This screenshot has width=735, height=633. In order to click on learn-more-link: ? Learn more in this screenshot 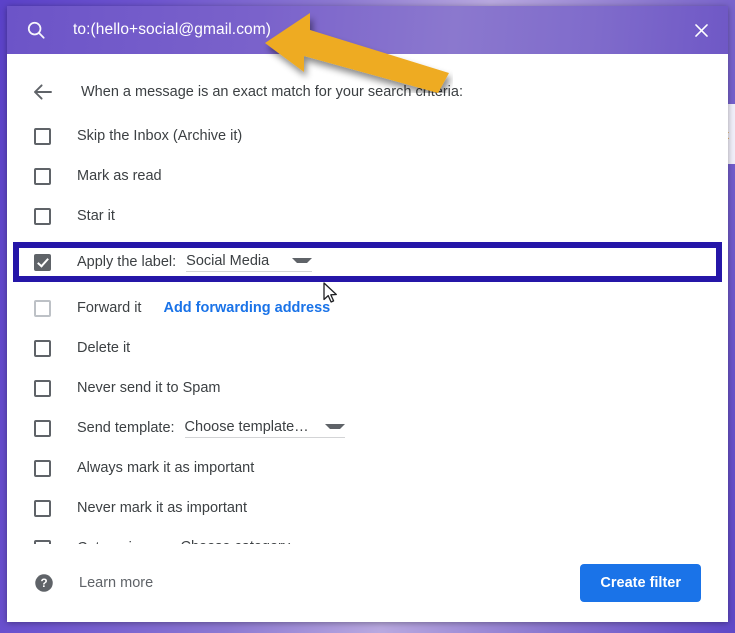, I will do `click(93, 583)`.